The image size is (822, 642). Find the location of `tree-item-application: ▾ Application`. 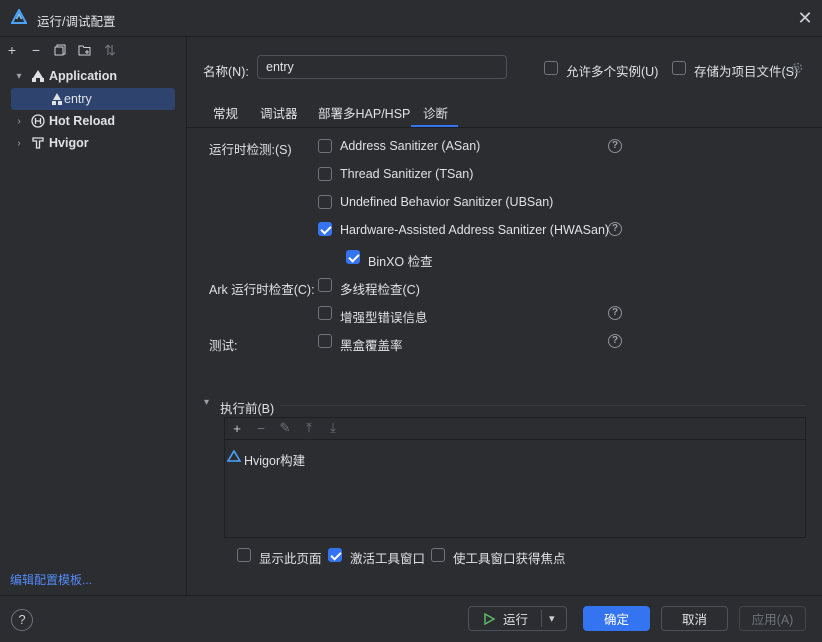

tree-item-application: ▾ Application is located at coordinates (93, 76).